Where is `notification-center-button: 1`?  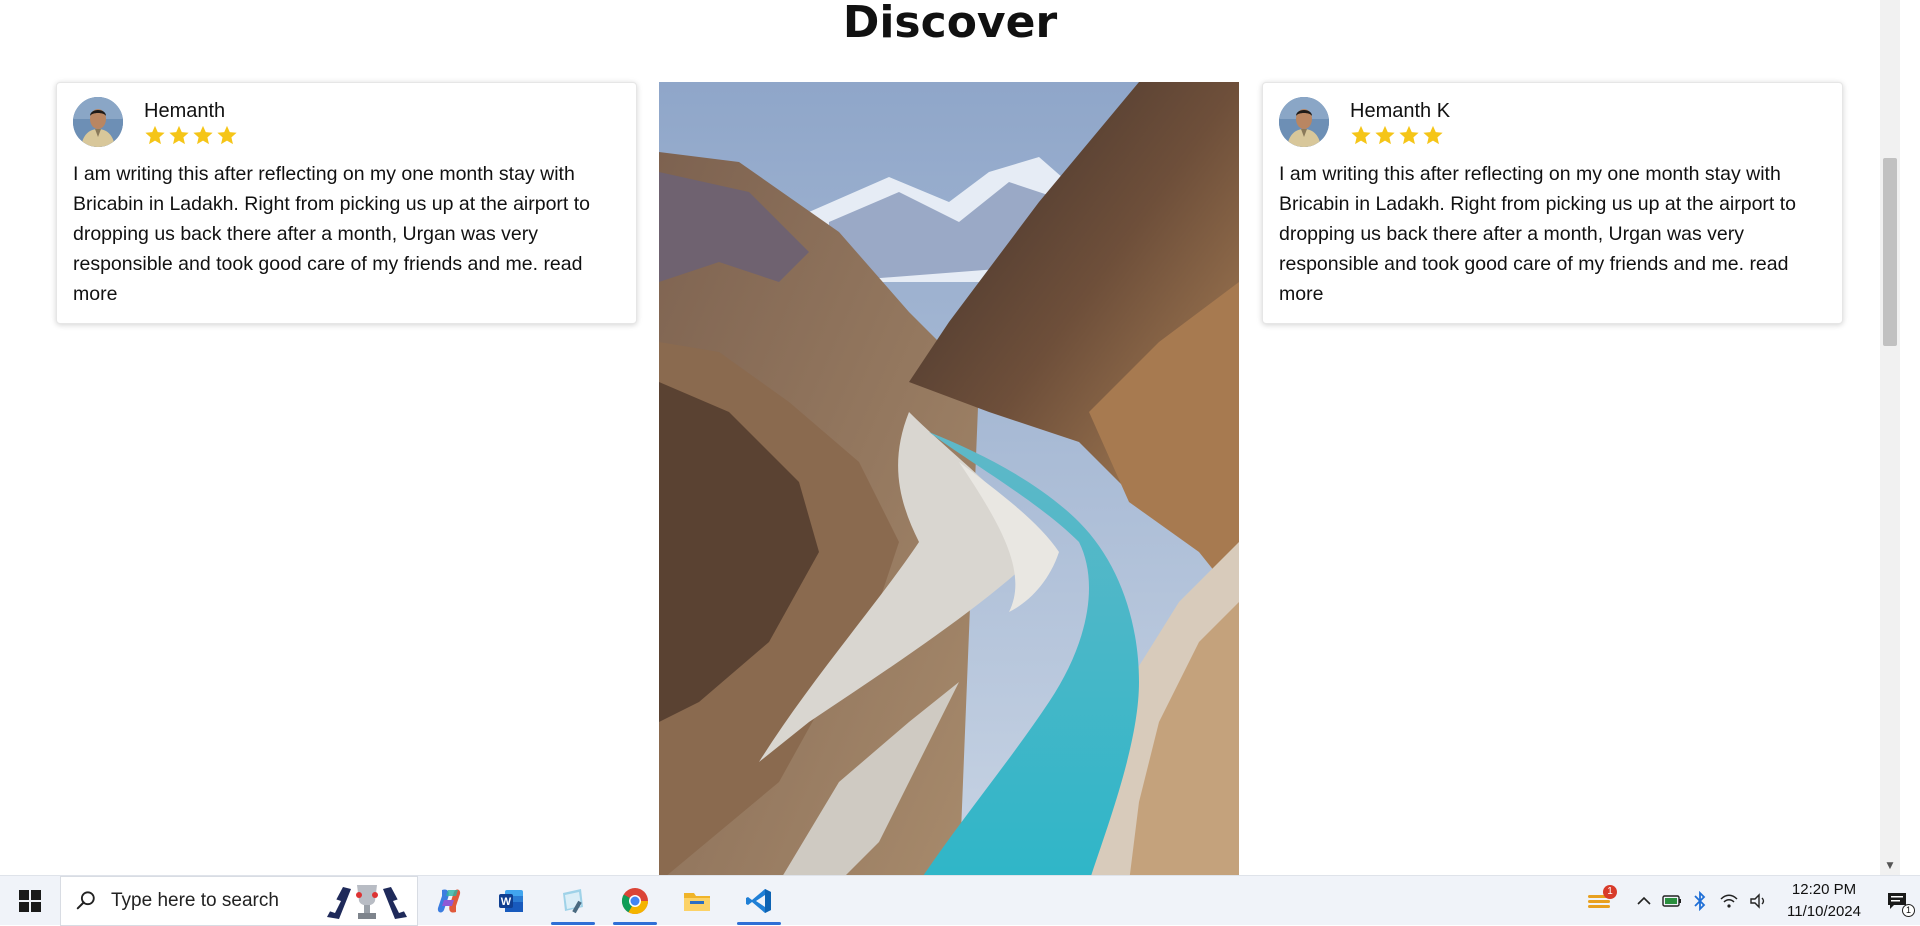 notification-center-button: 1 is located at coordinates (1897, 901).